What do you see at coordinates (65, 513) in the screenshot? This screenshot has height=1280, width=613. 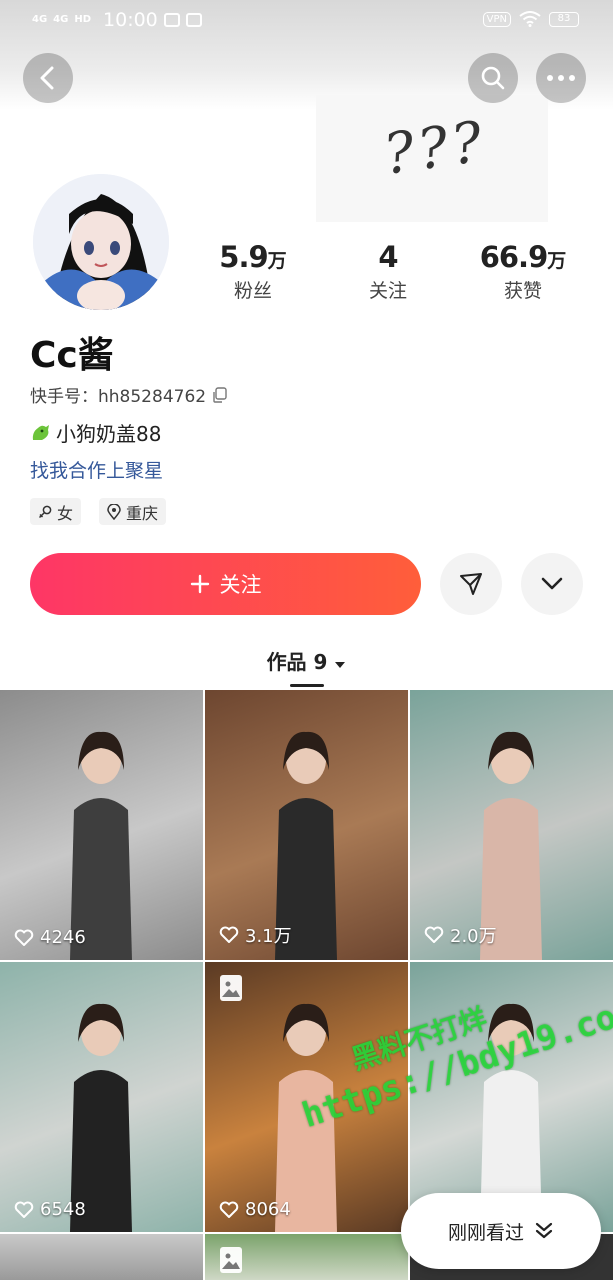 I see `gender-tag-label: 女` at bounding box center [65, 513].